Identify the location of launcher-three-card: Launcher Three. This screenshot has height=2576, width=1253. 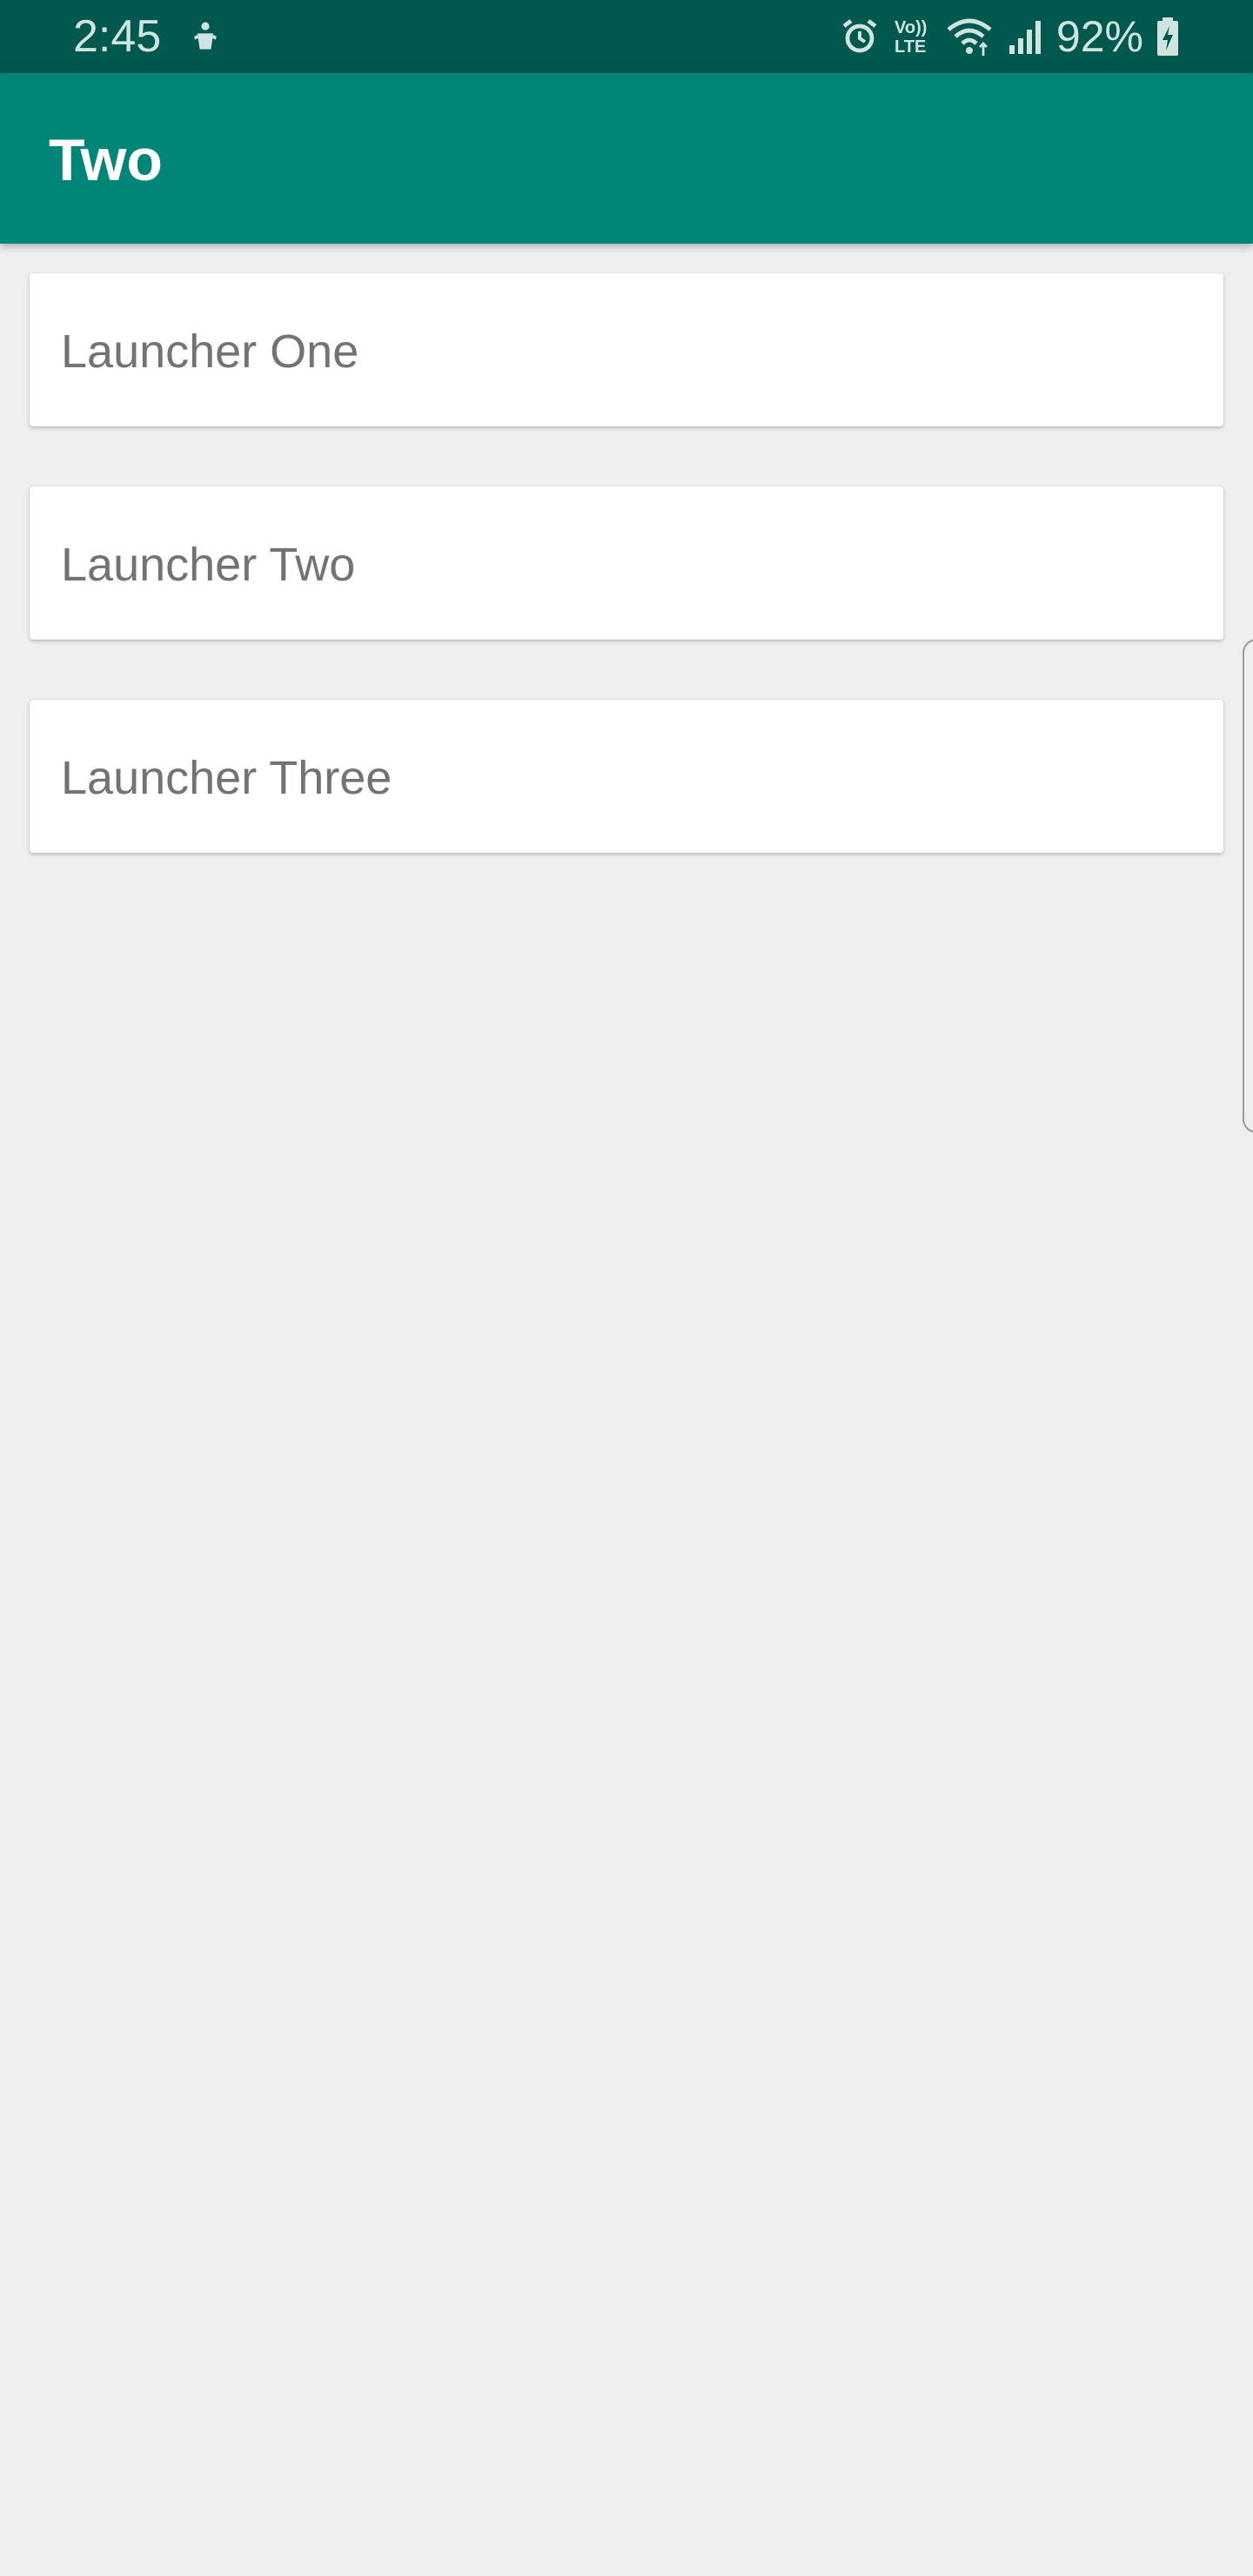
(626, 776).